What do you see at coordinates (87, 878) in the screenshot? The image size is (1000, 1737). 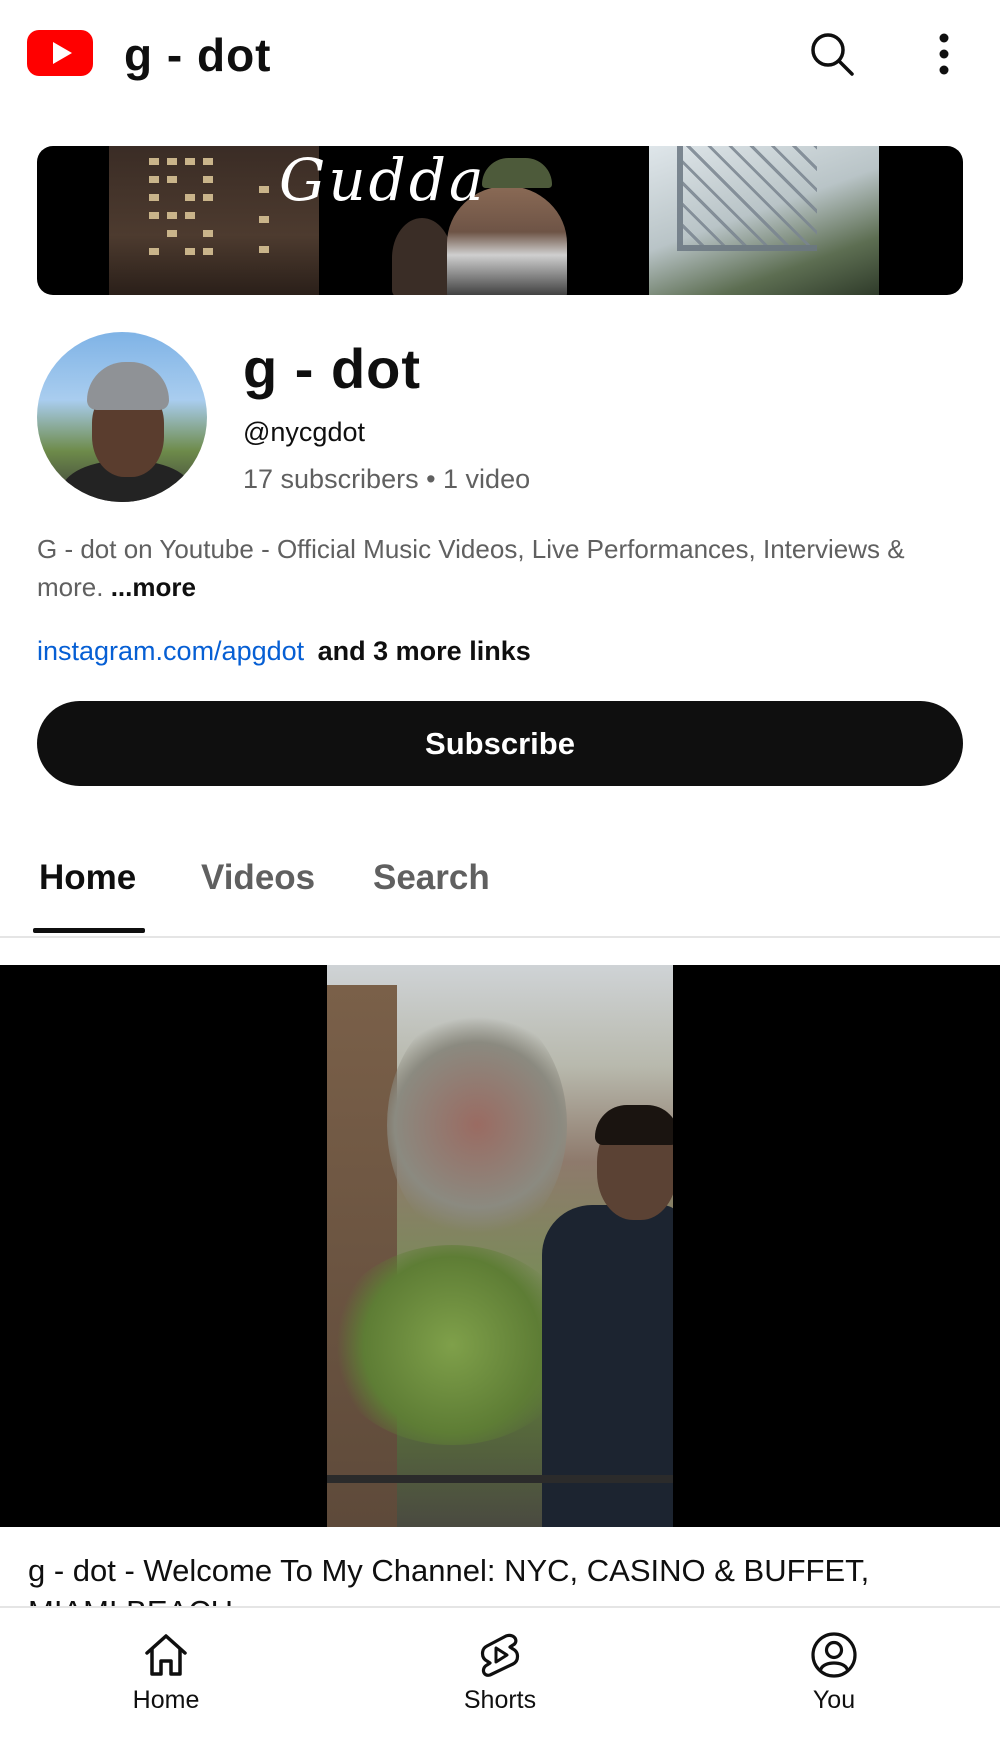 I see `tab-home: Home` at bounding box center [87, 878].